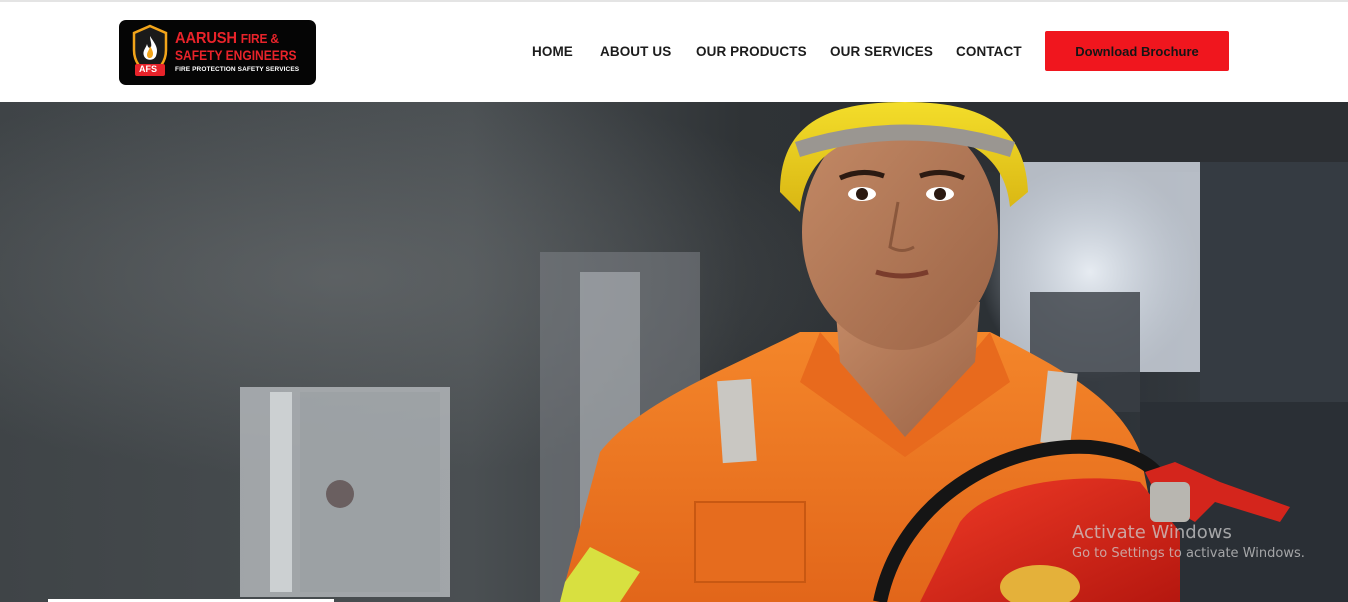 The width and height of the screenshot is (1348, 602). I want to click on logo-title-suffix: FIRE &, so click(259, 38).